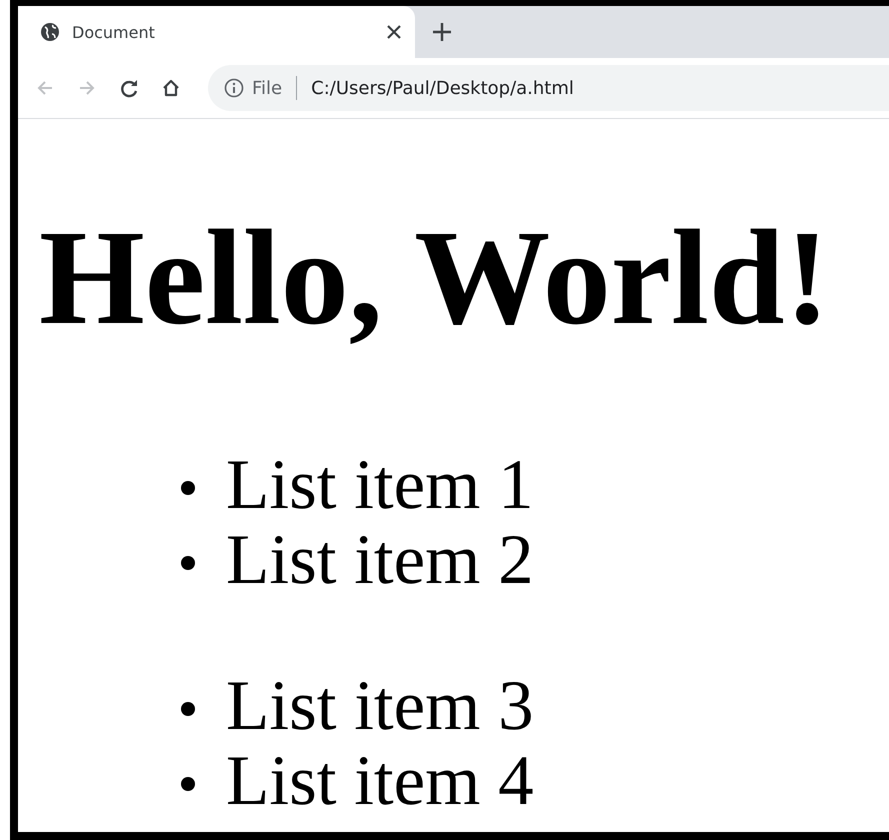 The height and width of the screenshot is (840, 889). I want to click on plus-icon, so click(442, 32).